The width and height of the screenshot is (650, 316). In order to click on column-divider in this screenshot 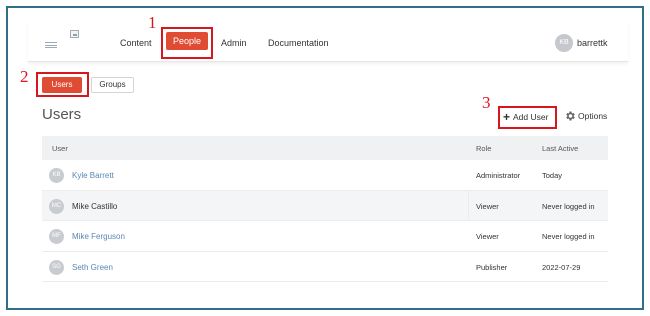, I will do `click(468, 205)`.